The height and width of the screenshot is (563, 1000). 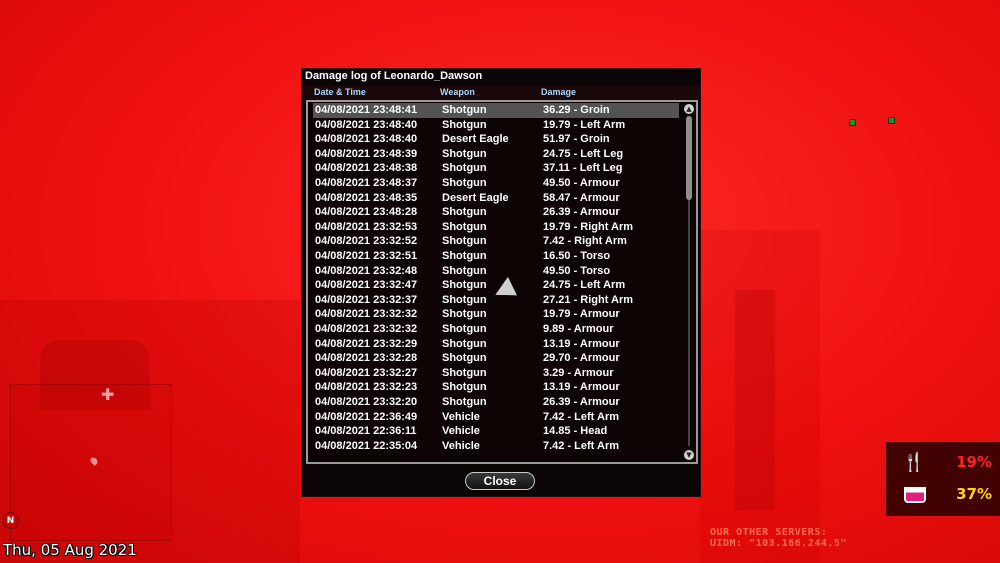 I want to click on cell-date: 04/08/2021 23:32:27, so click(x=366, y=372).